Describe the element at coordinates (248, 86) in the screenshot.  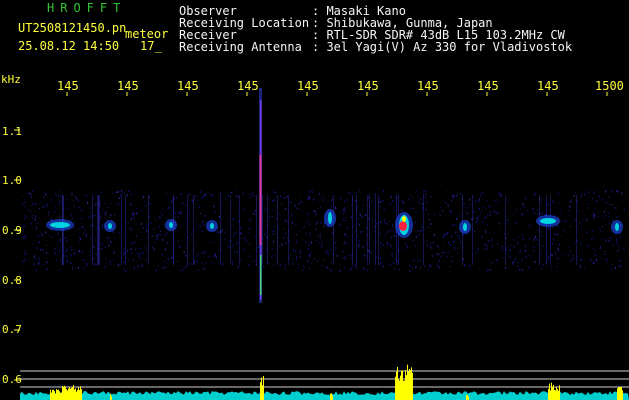
I see `time-label: 145` at that location.